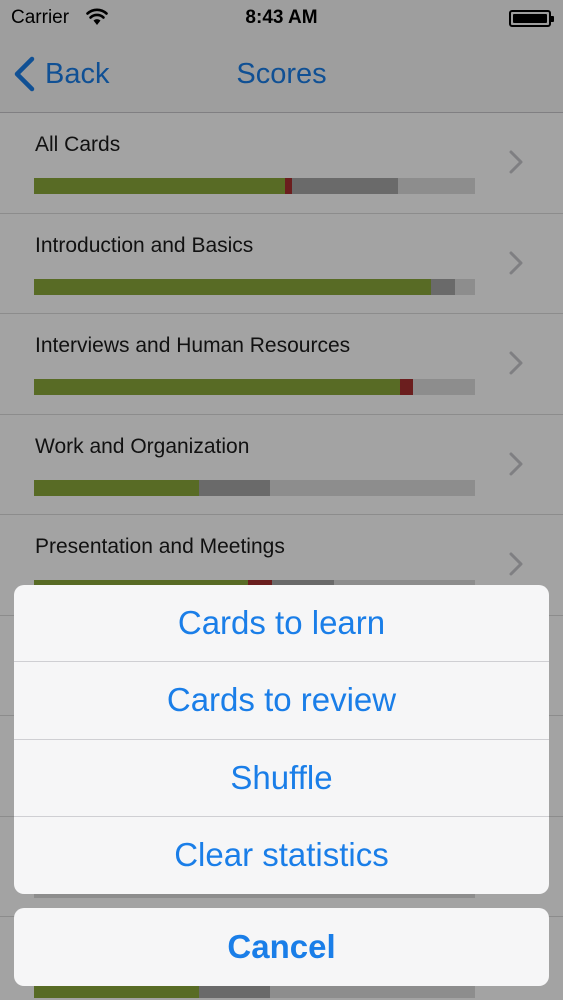 The width and height of the screenshot is (563, 1000). I want to click on cards-to-learn-button: Cards to learn, so click(281, 624).